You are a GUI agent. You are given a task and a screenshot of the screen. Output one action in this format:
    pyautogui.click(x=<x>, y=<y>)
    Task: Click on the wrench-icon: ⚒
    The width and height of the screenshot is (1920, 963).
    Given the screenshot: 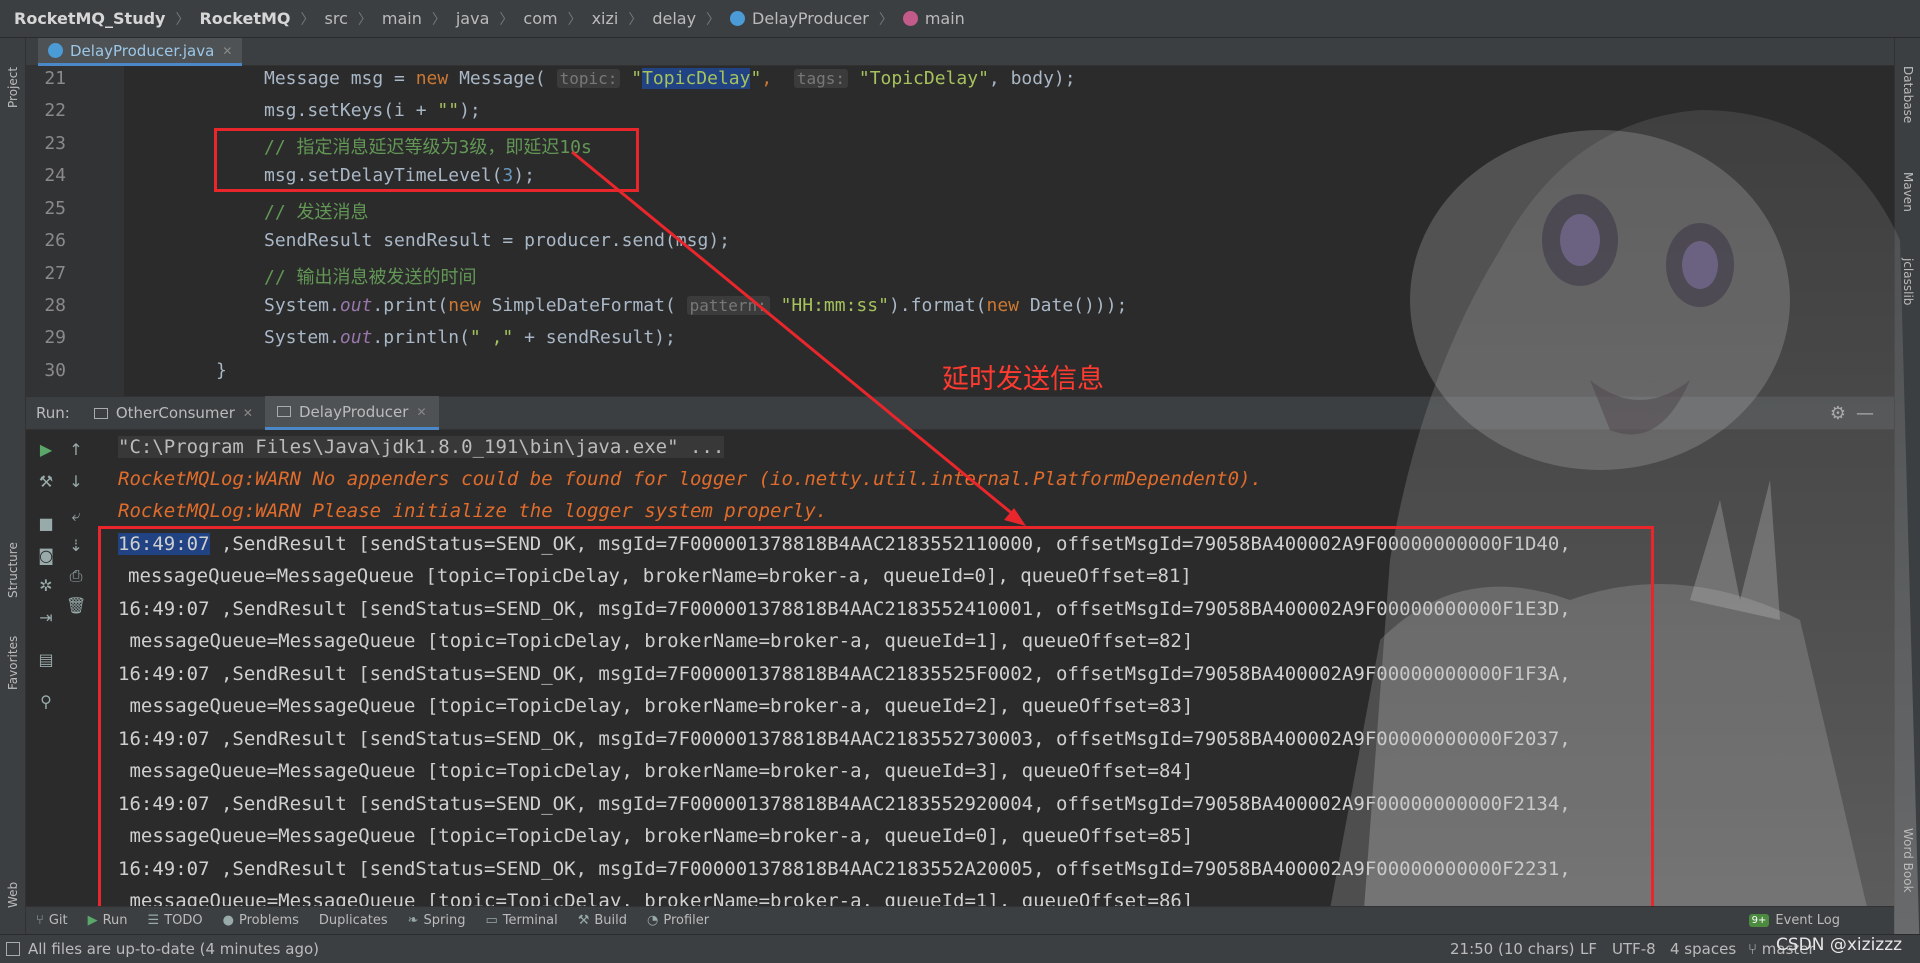 What is the action you would take?
    pyautogui.click(x=46, y=481)
    